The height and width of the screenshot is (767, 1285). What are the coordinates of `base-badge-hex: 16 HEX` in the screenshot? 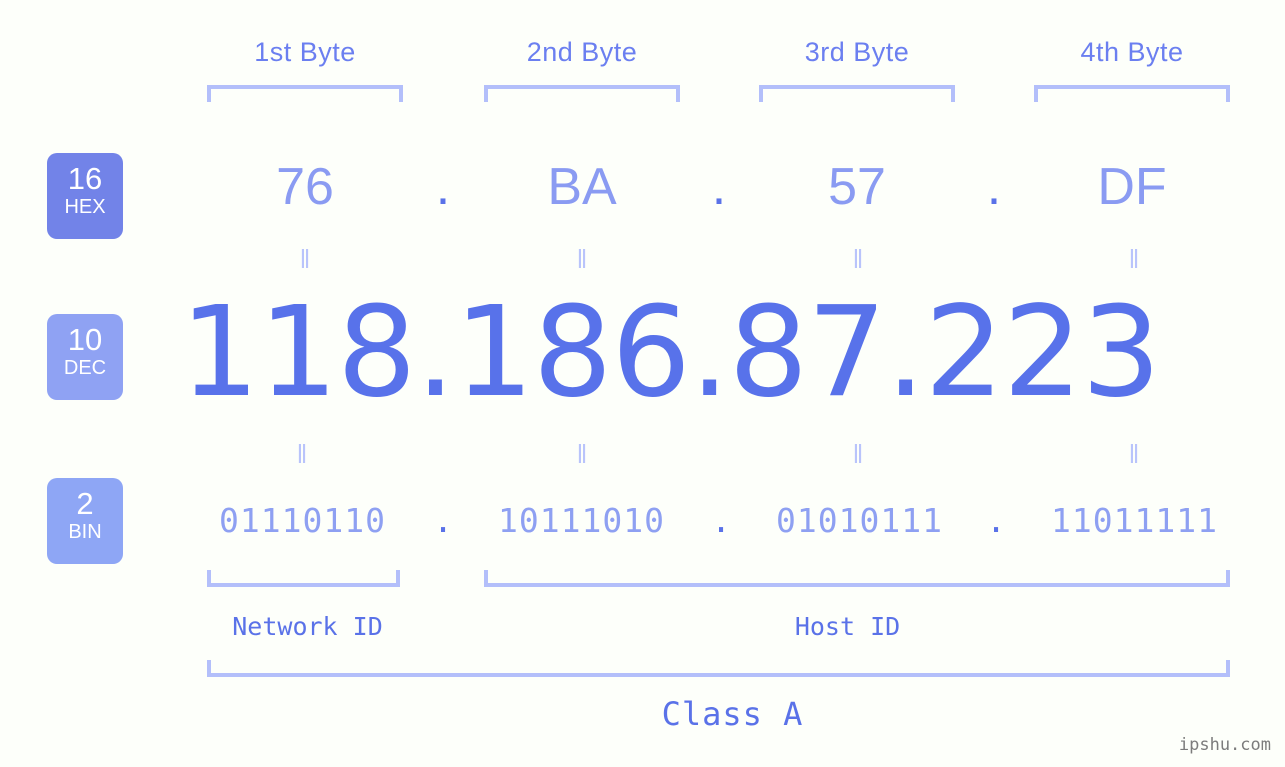 It's located at (85, 196).